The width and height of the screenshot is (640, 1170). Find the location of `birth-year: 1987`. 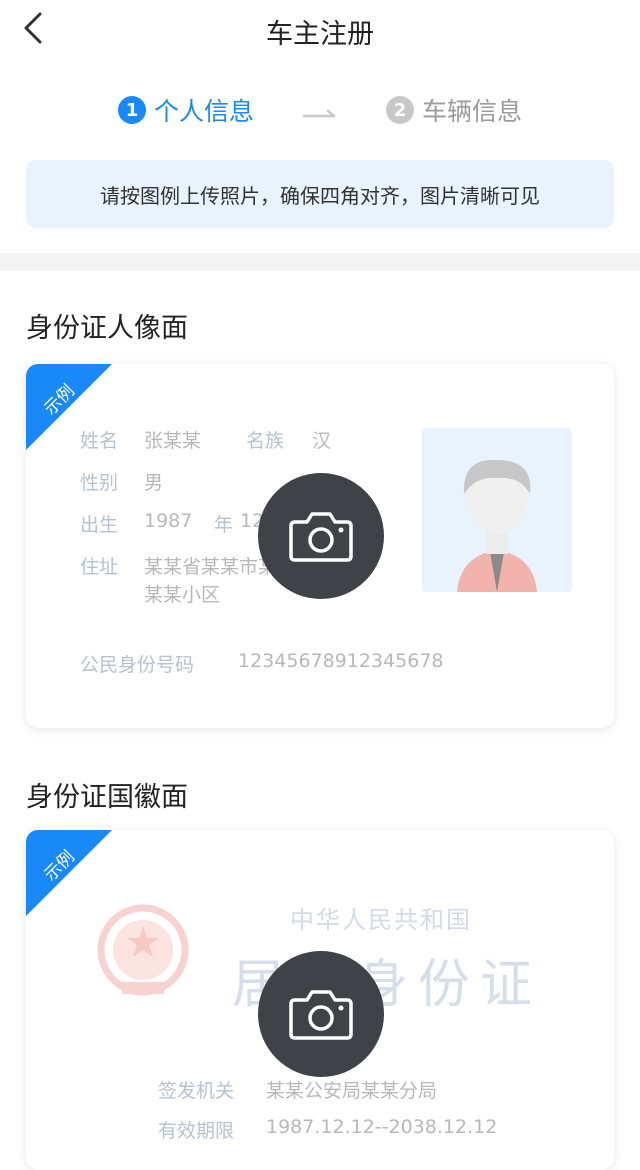

birth-year: 1987 is located at coordinates (168, 521).